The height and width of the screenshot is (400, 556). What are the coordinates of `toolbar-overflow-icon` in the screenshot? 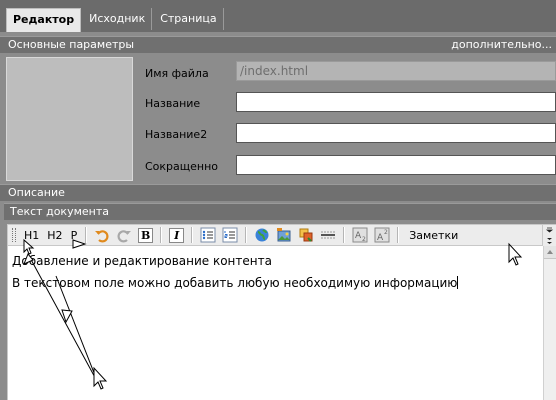 It's located at (549, 235).